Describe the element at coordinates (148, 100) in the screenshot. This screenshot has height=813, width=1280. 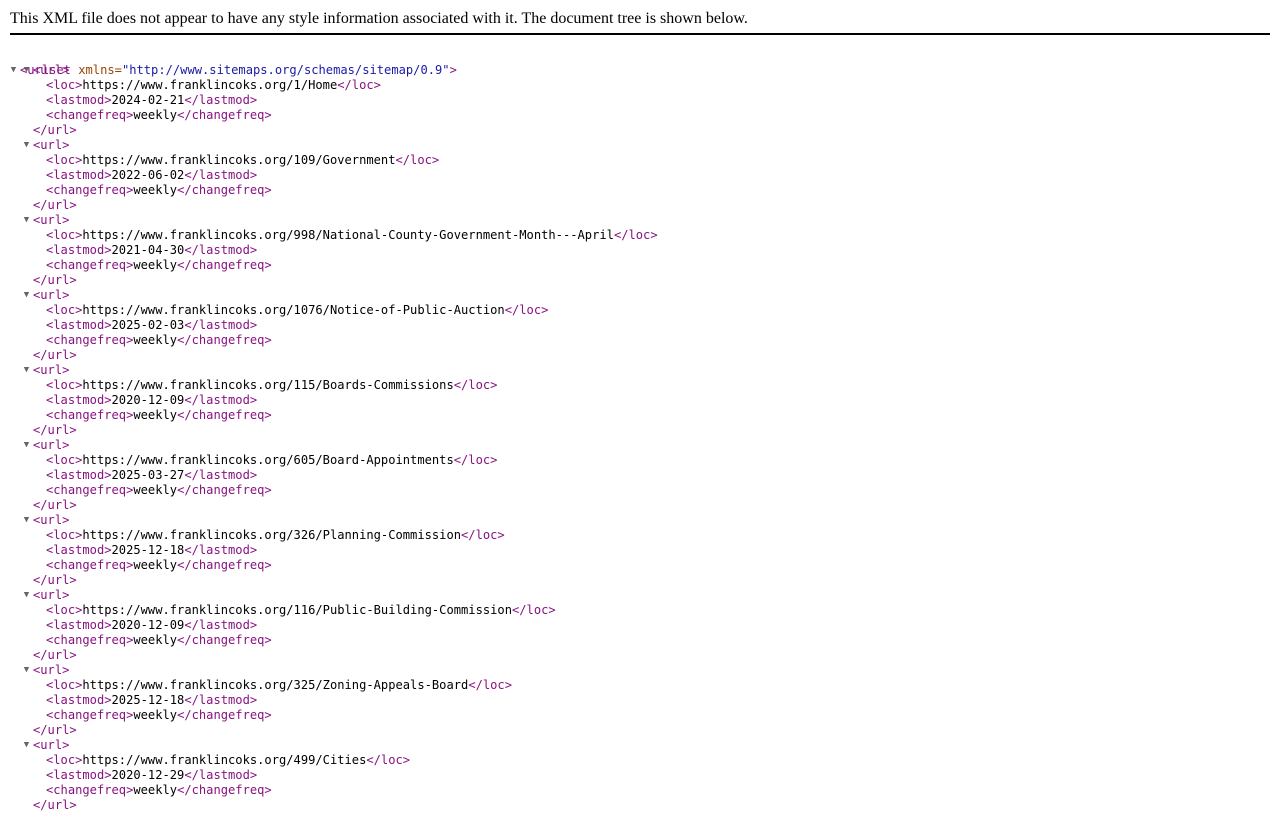
I see `lastmod-value: 2024-02-21` at that location.